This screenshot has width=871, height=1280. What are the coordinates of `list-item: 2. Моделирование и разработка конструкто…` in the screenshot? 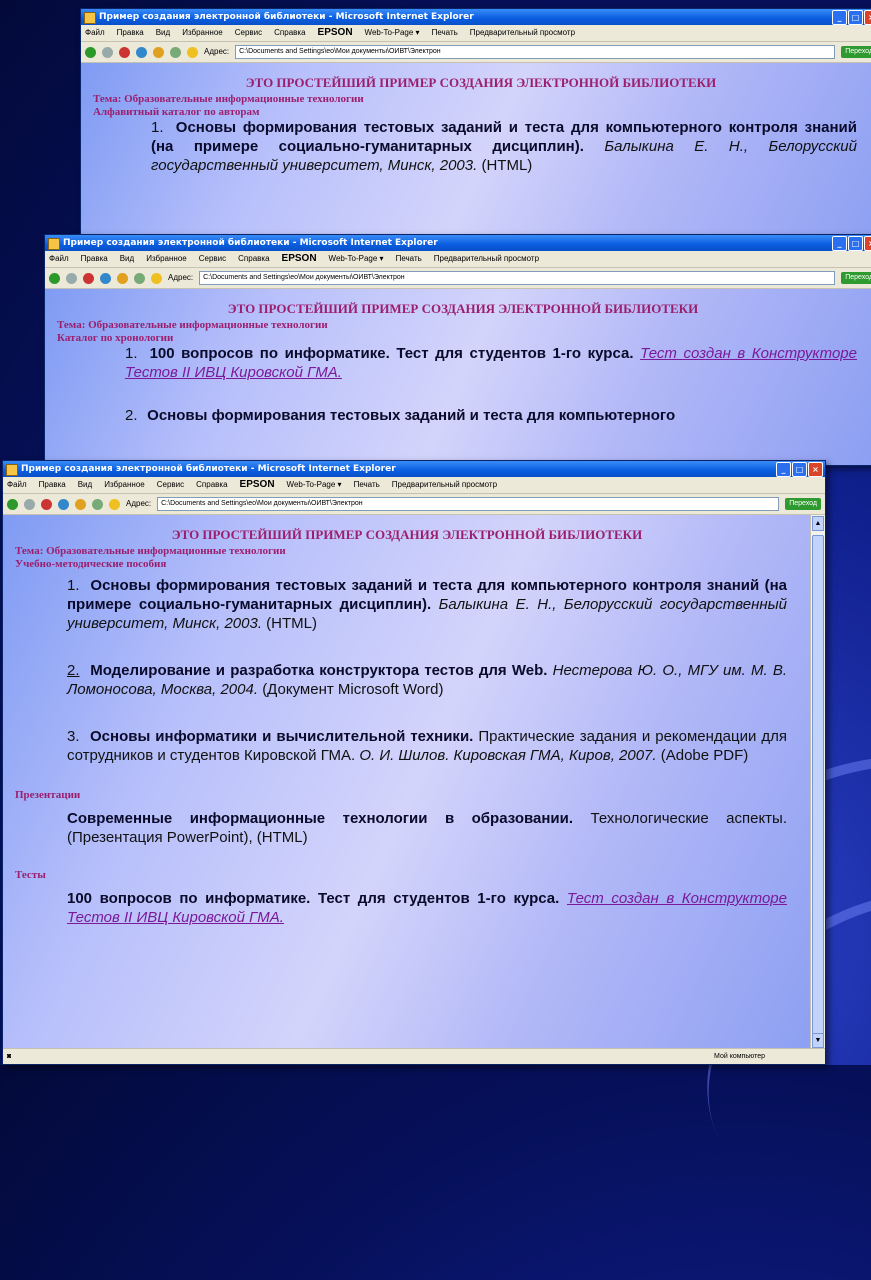 It's located at (427, 680).